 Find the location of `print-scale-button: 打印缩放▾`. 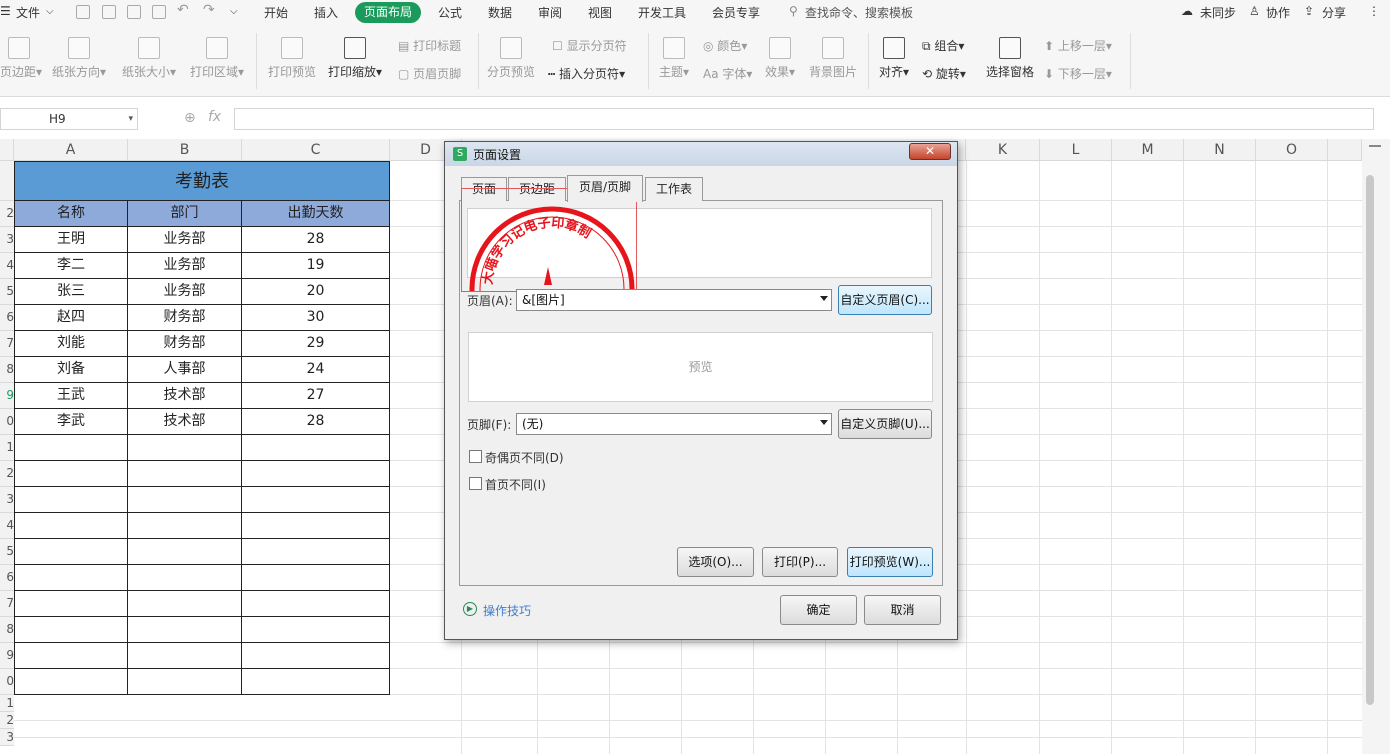

print-scale-button: 打印缩放▾ is located at coordinates (355, 58).